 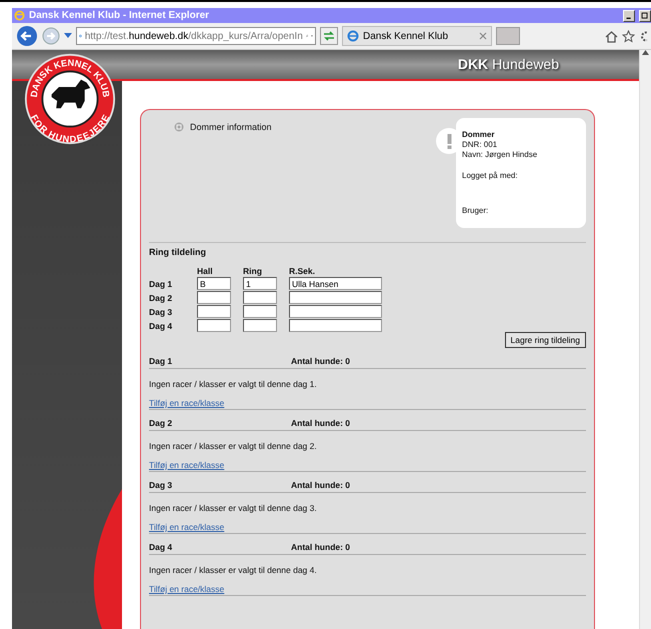 What do you see at coordinates (161, 361) in the screenshot?
I see `day-title: Dag 1` at bounding box center [161, 361].